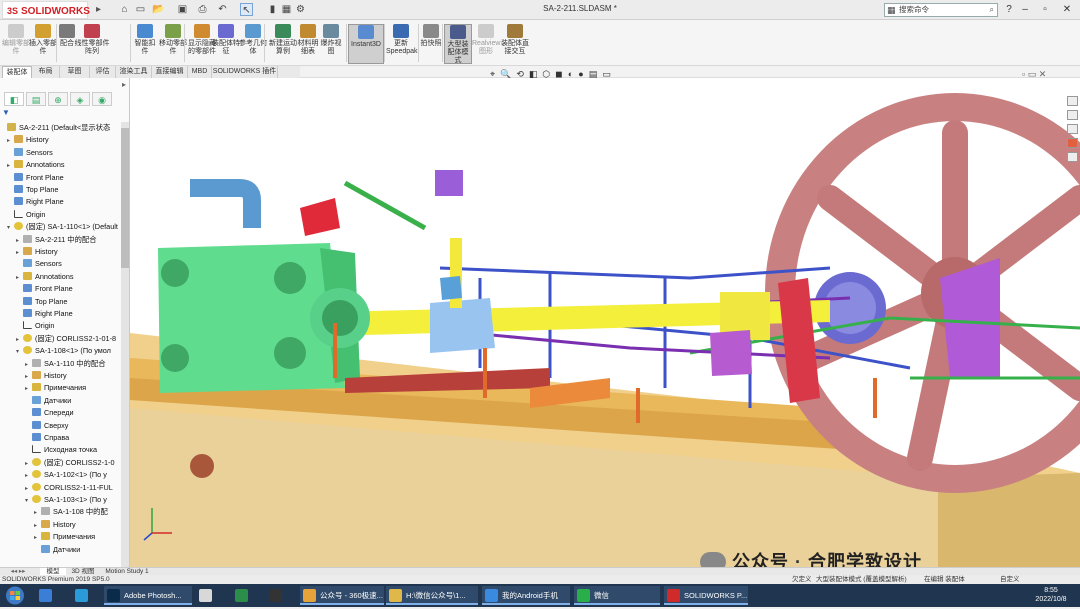  I want to click on design-library-icon, so click(1072, 115).